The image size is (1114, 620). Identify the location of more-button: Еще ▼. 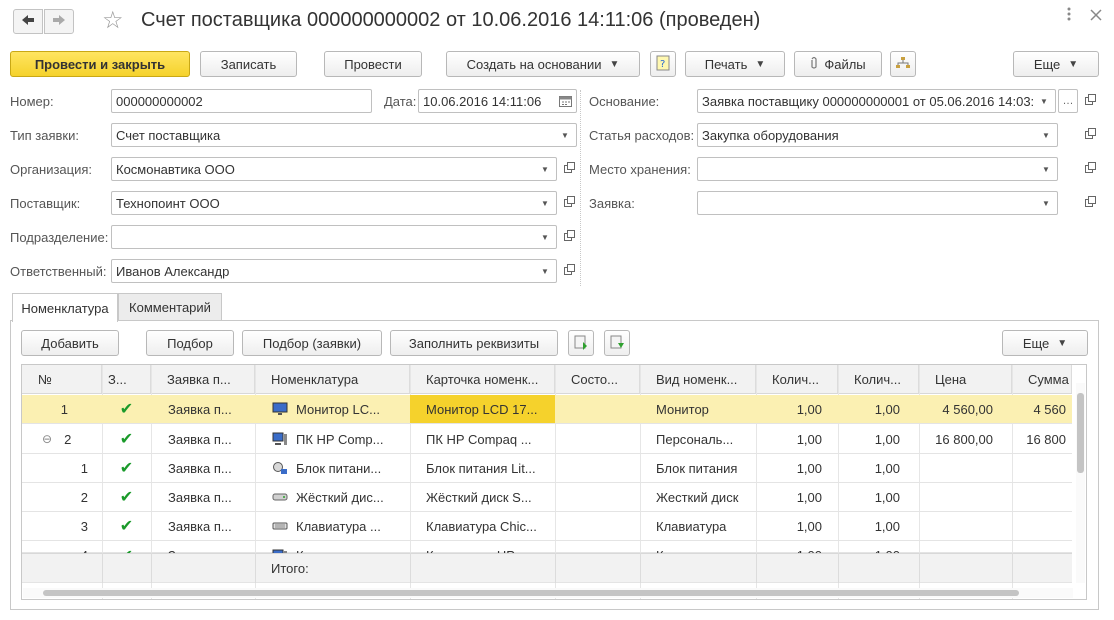
(1056, 64).